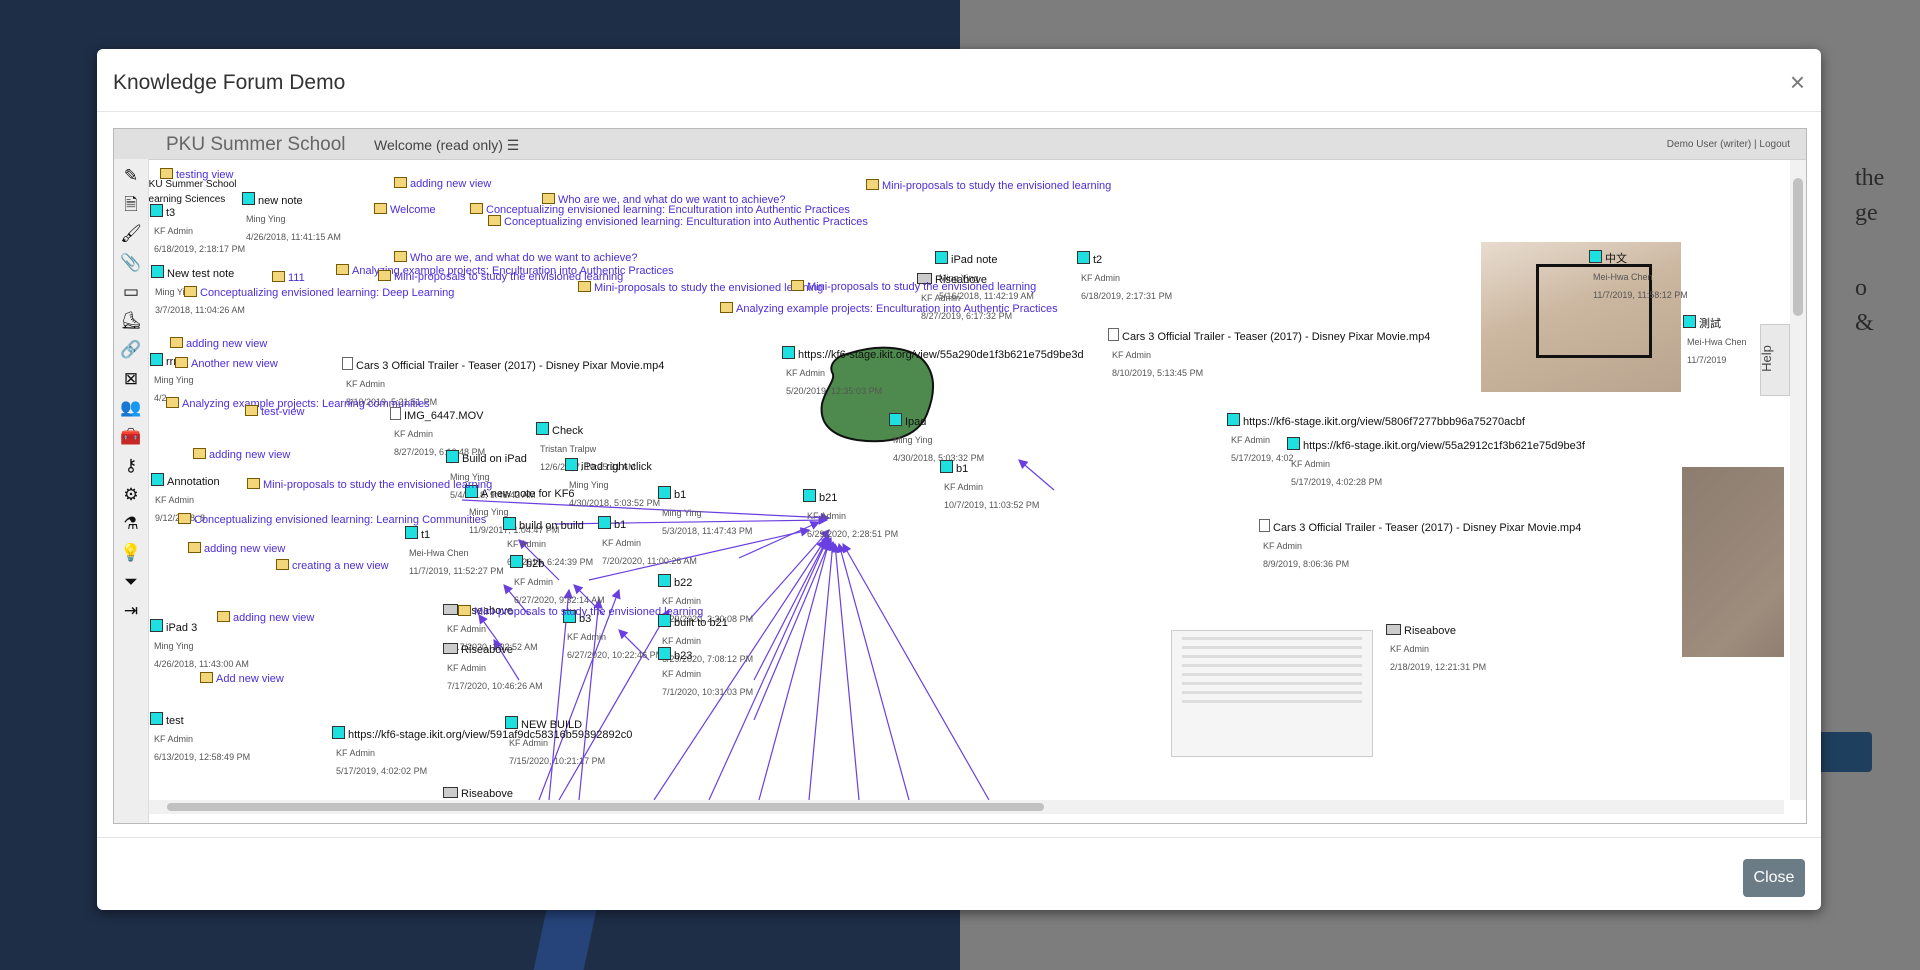 The image size is (1920, 970). What do you see at coordinates (989, 486) in the screenshot?
I see `note-item: b1 KF Admin 10/7/2019, 11:03:52 PM` at bounding box center [989, 486].